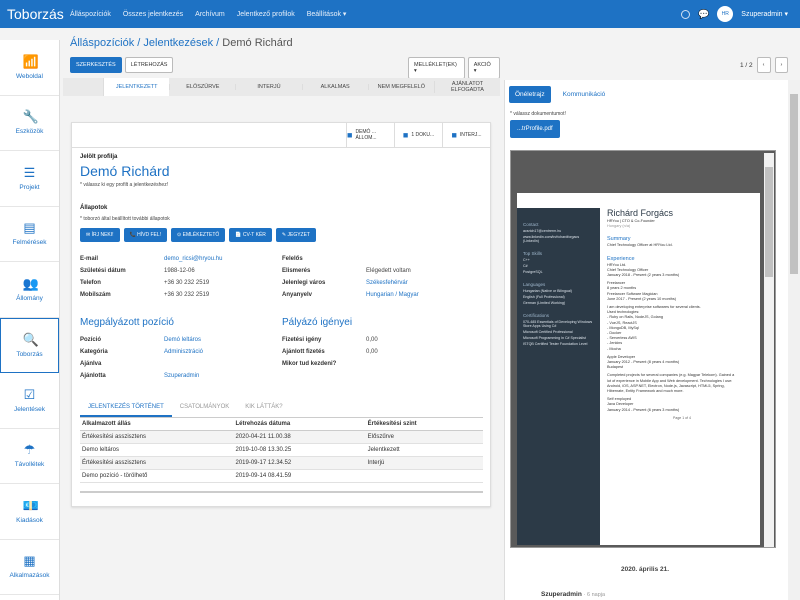 The height and width of the screenshot is (600, 800). Describe the element at coordinates (182, 340) in the screenshot. I see `detail-value: Demó leltáros` at that location.